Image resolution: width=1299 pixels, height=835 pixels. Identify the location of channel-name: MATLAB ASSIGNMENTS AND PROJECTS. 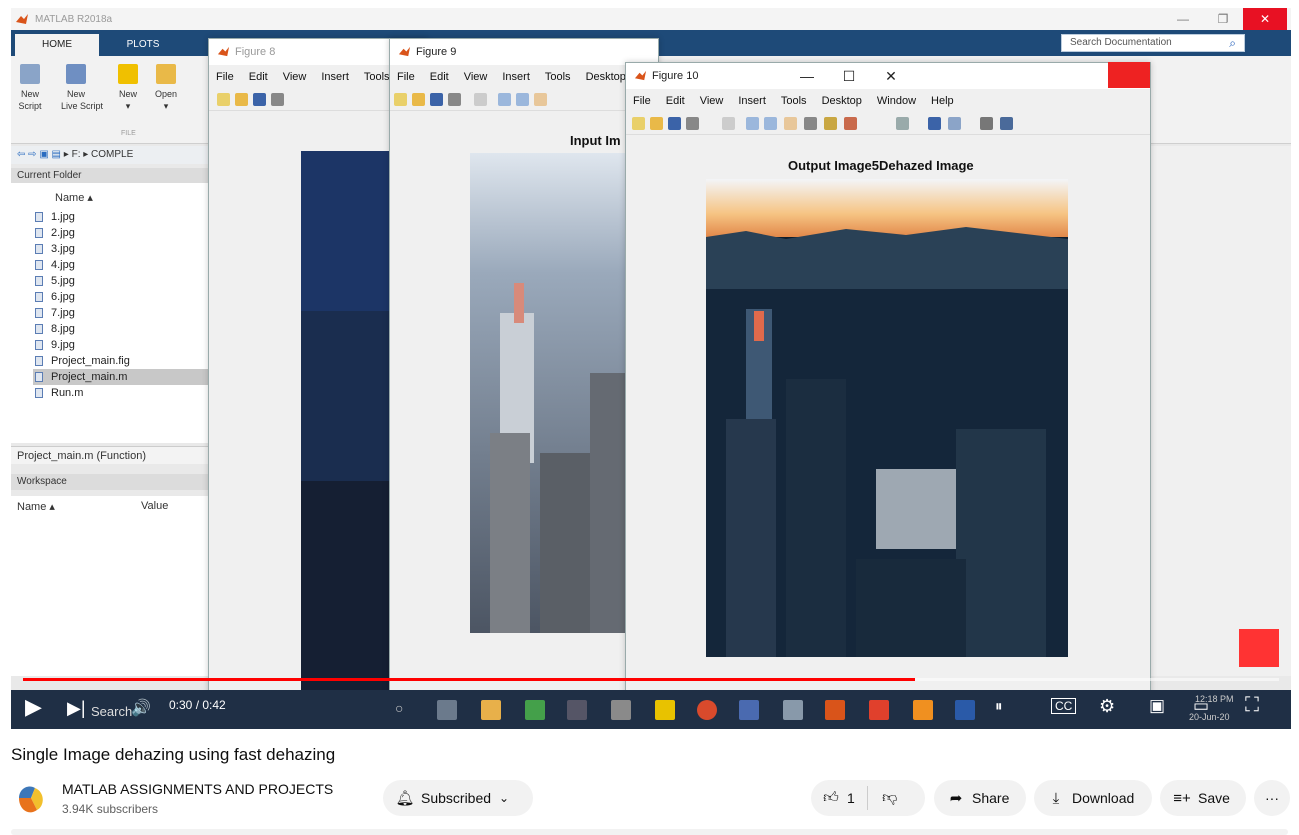
(197, 789).